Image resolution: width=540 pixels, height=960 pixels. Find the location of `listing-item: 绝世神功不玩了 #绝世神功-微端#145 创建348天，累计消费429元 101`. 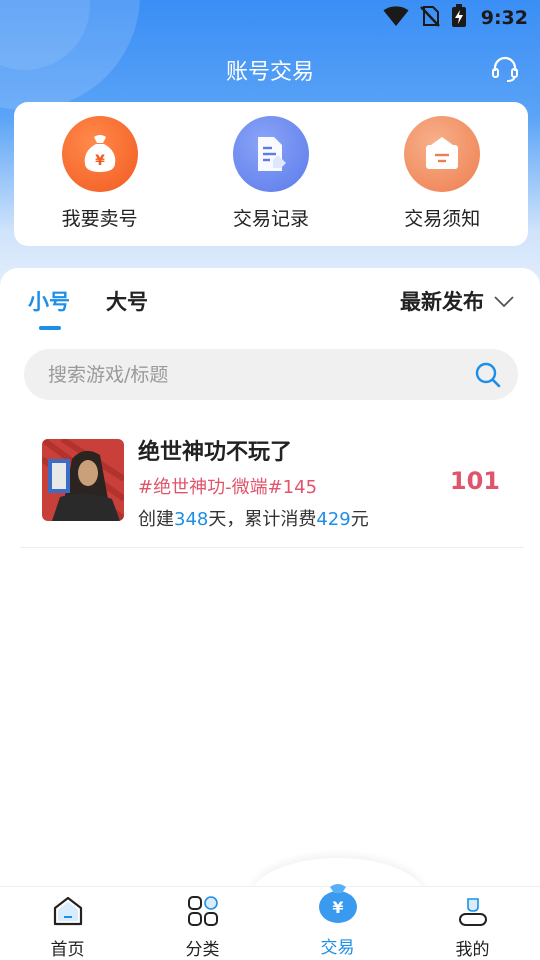

listing-item: 绝世神功不玩了 #绝世神功-微端#145 创建348天，累计消费429元 101 is located at coordinates (272, 483).